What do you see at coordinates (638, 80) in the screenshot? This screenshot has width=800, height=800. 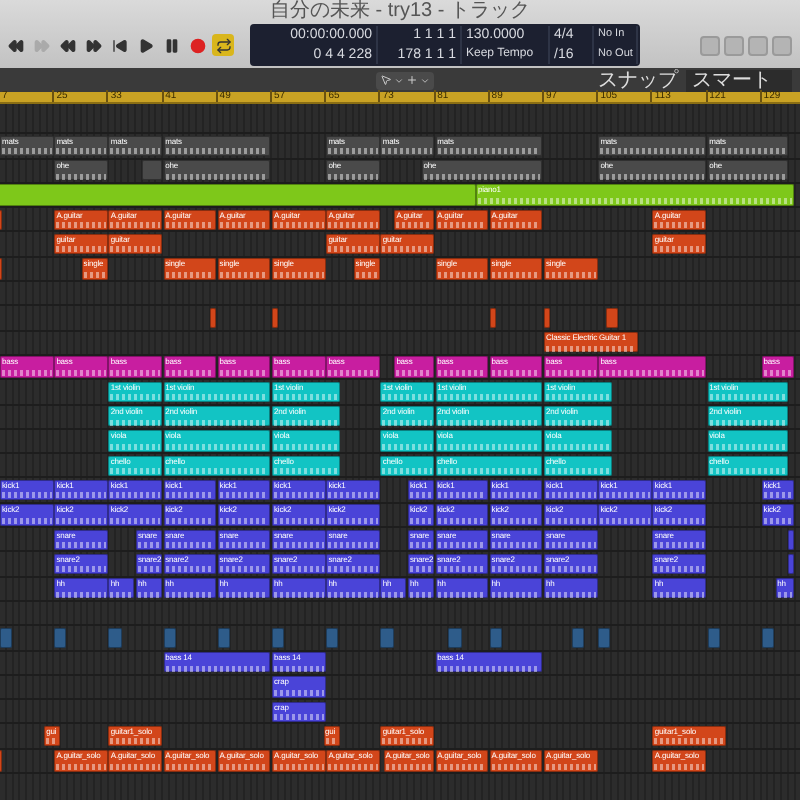 I see `snap-label: スナップ` at bounding box center [638, 80].